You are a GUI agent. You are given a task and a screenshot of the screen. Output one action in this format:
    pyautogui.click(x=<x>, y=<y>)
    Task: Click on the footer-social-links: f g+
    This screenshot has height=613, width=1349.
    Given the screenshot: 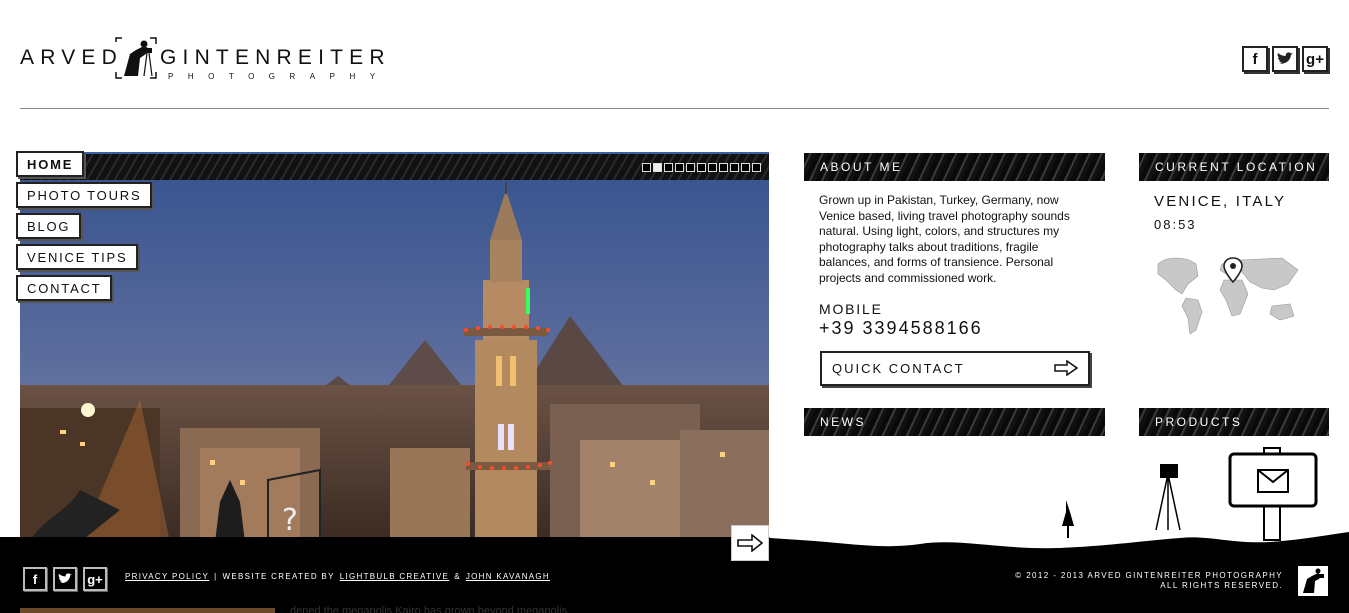 What is the action you would take?
    pyautogui.click(x=65, y=579)
    